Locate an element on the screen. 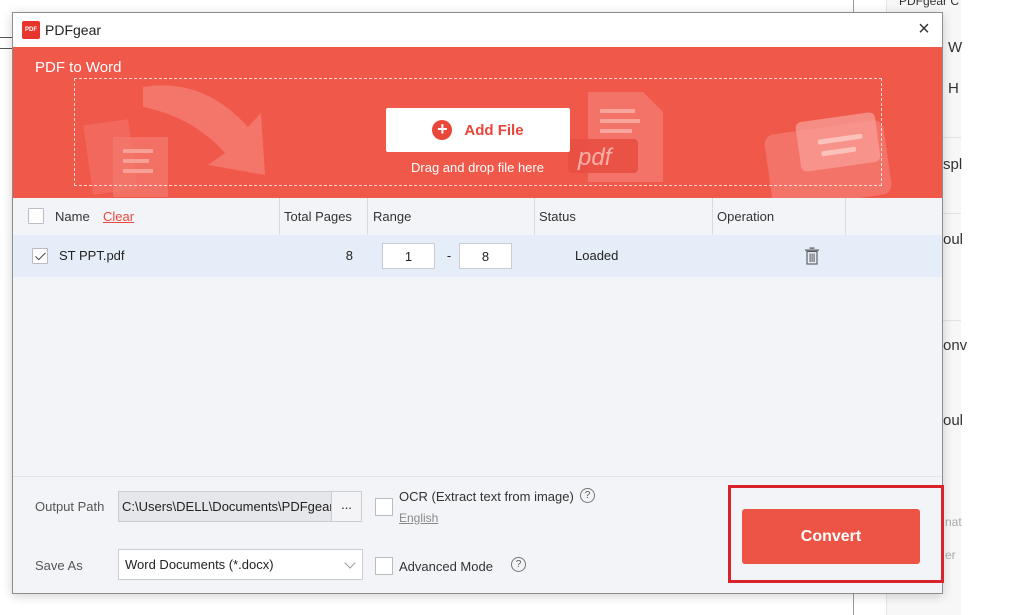 The image size is (1024, 615). background-text: PDFgear C is located at coordinates (929, 4).